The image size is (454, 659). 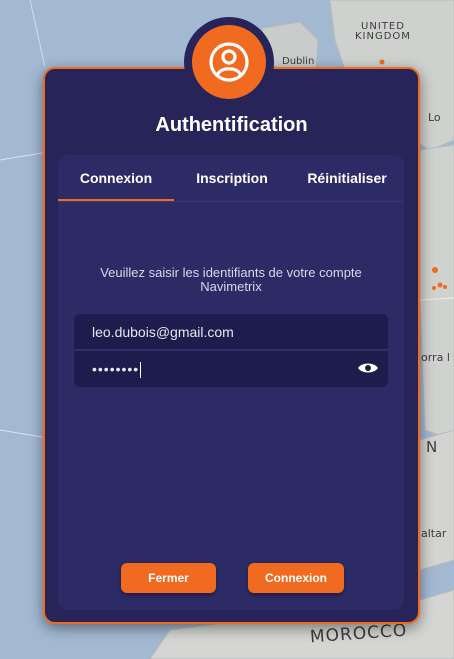 I want to click on eye-icon, so click(x=368, y=368).